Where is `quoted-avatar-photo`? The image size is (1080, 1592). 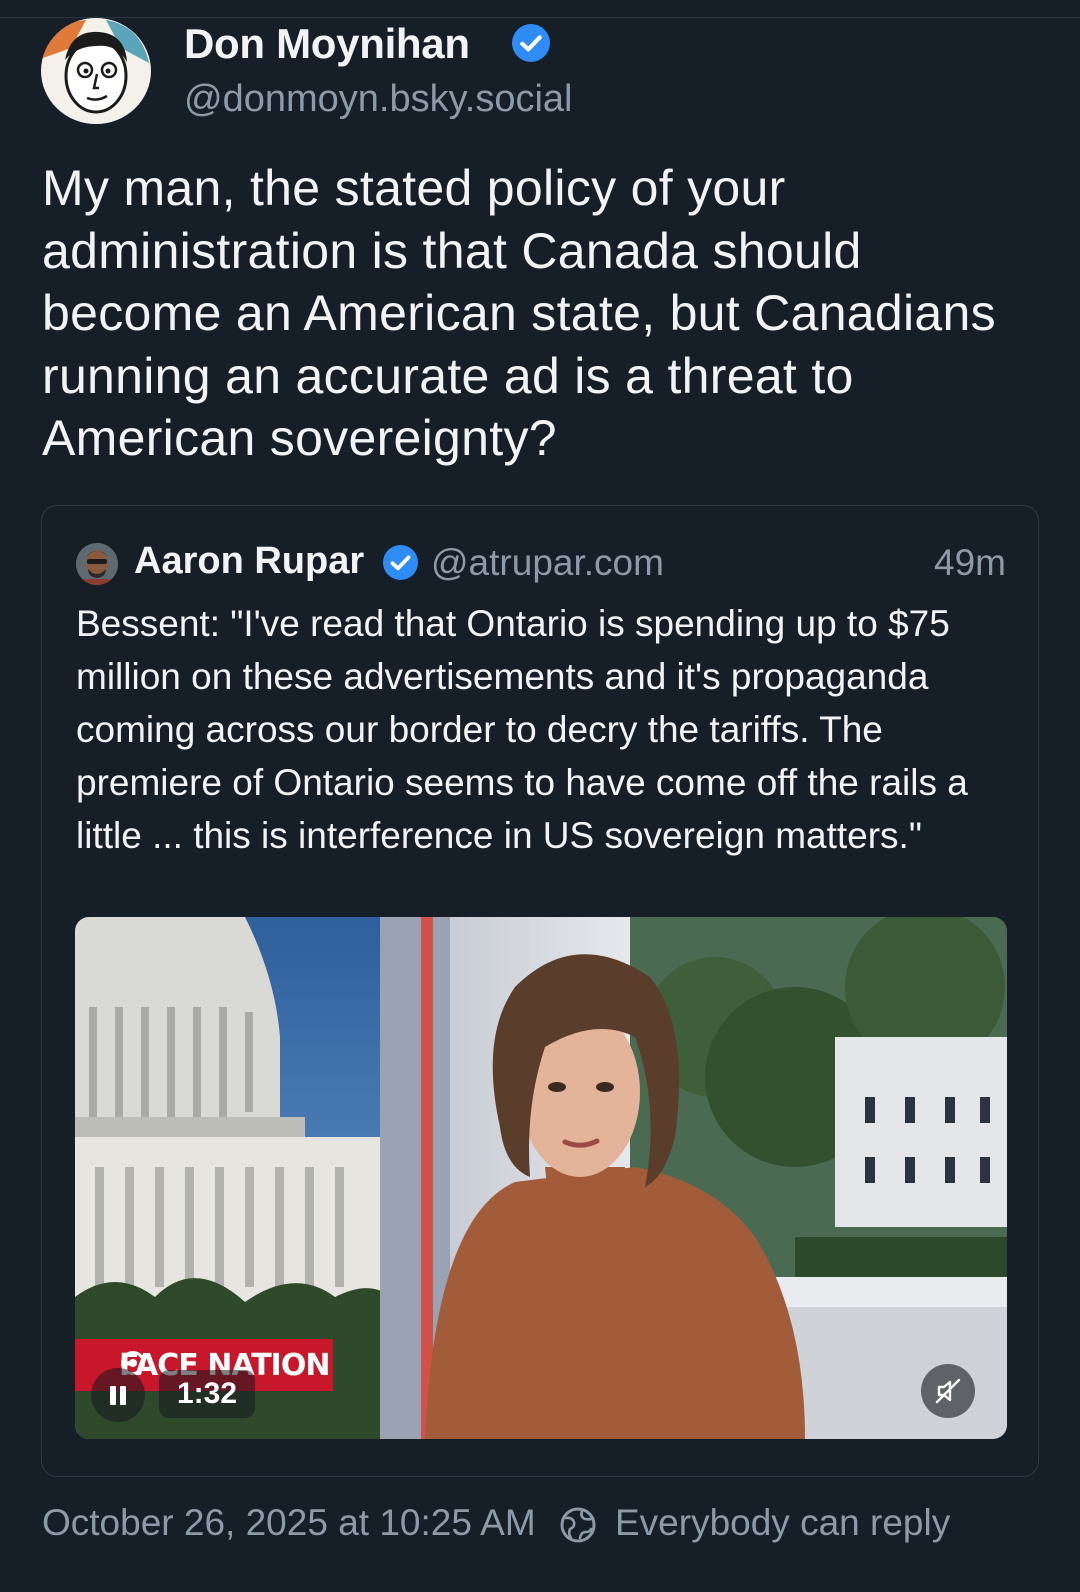
quoted-avatar-photo is located at coordinates (97, 564).